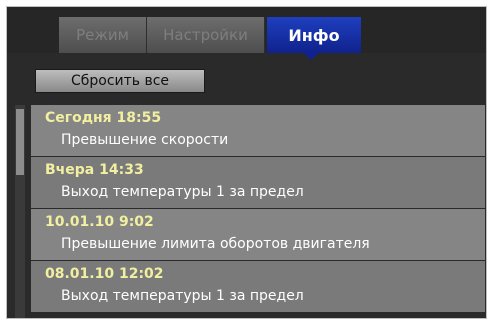 This screenshot has height=323, width=494. Describe the element at coordinates (104, 274) in the screenshot. I see `event-time: 08.01.10 12:02` at that location.